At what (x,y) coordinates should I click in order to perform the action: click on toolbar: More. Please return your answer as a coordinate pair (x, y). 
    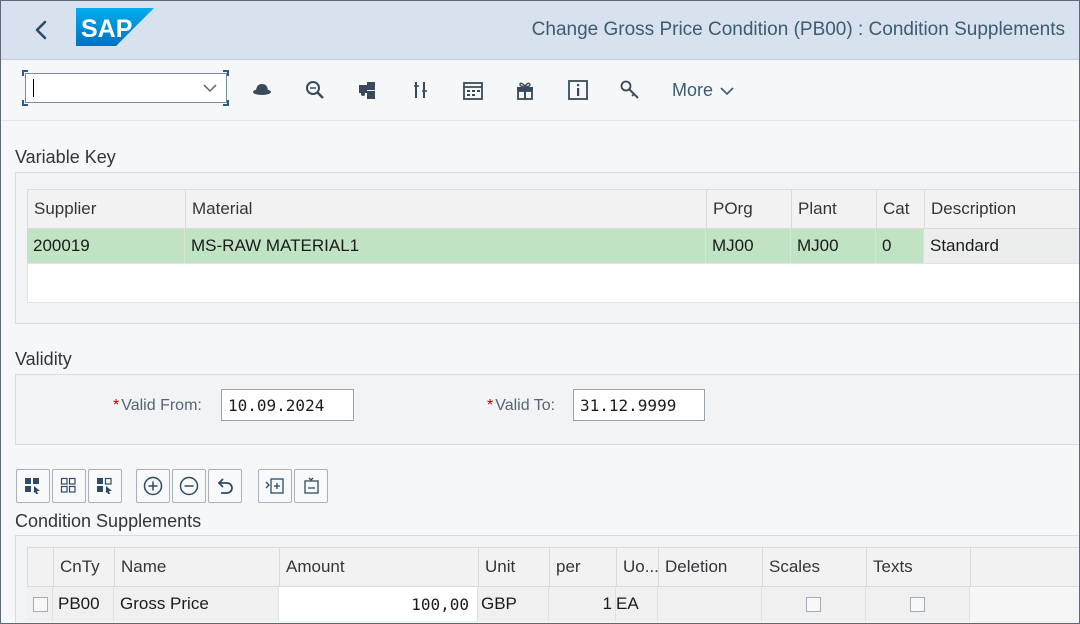
    Looking at the image, I should click on (540, 91).